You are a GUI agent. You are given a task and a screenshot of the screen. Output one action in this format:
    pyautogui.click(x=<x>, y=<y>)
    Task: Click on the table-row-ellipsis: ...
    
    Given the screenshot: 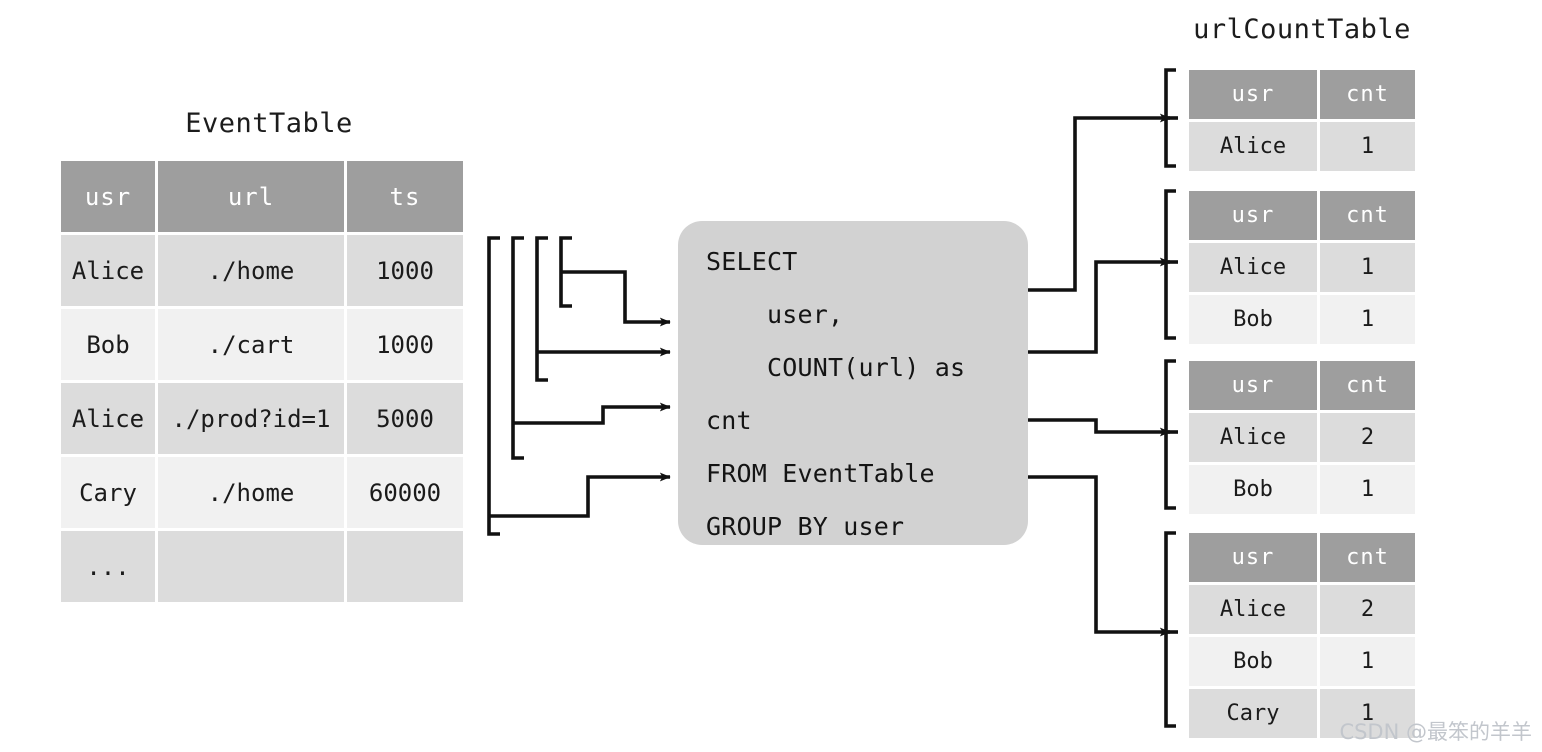 What is the action you would take?
    pyautogui.click(x=262, y=566)
    